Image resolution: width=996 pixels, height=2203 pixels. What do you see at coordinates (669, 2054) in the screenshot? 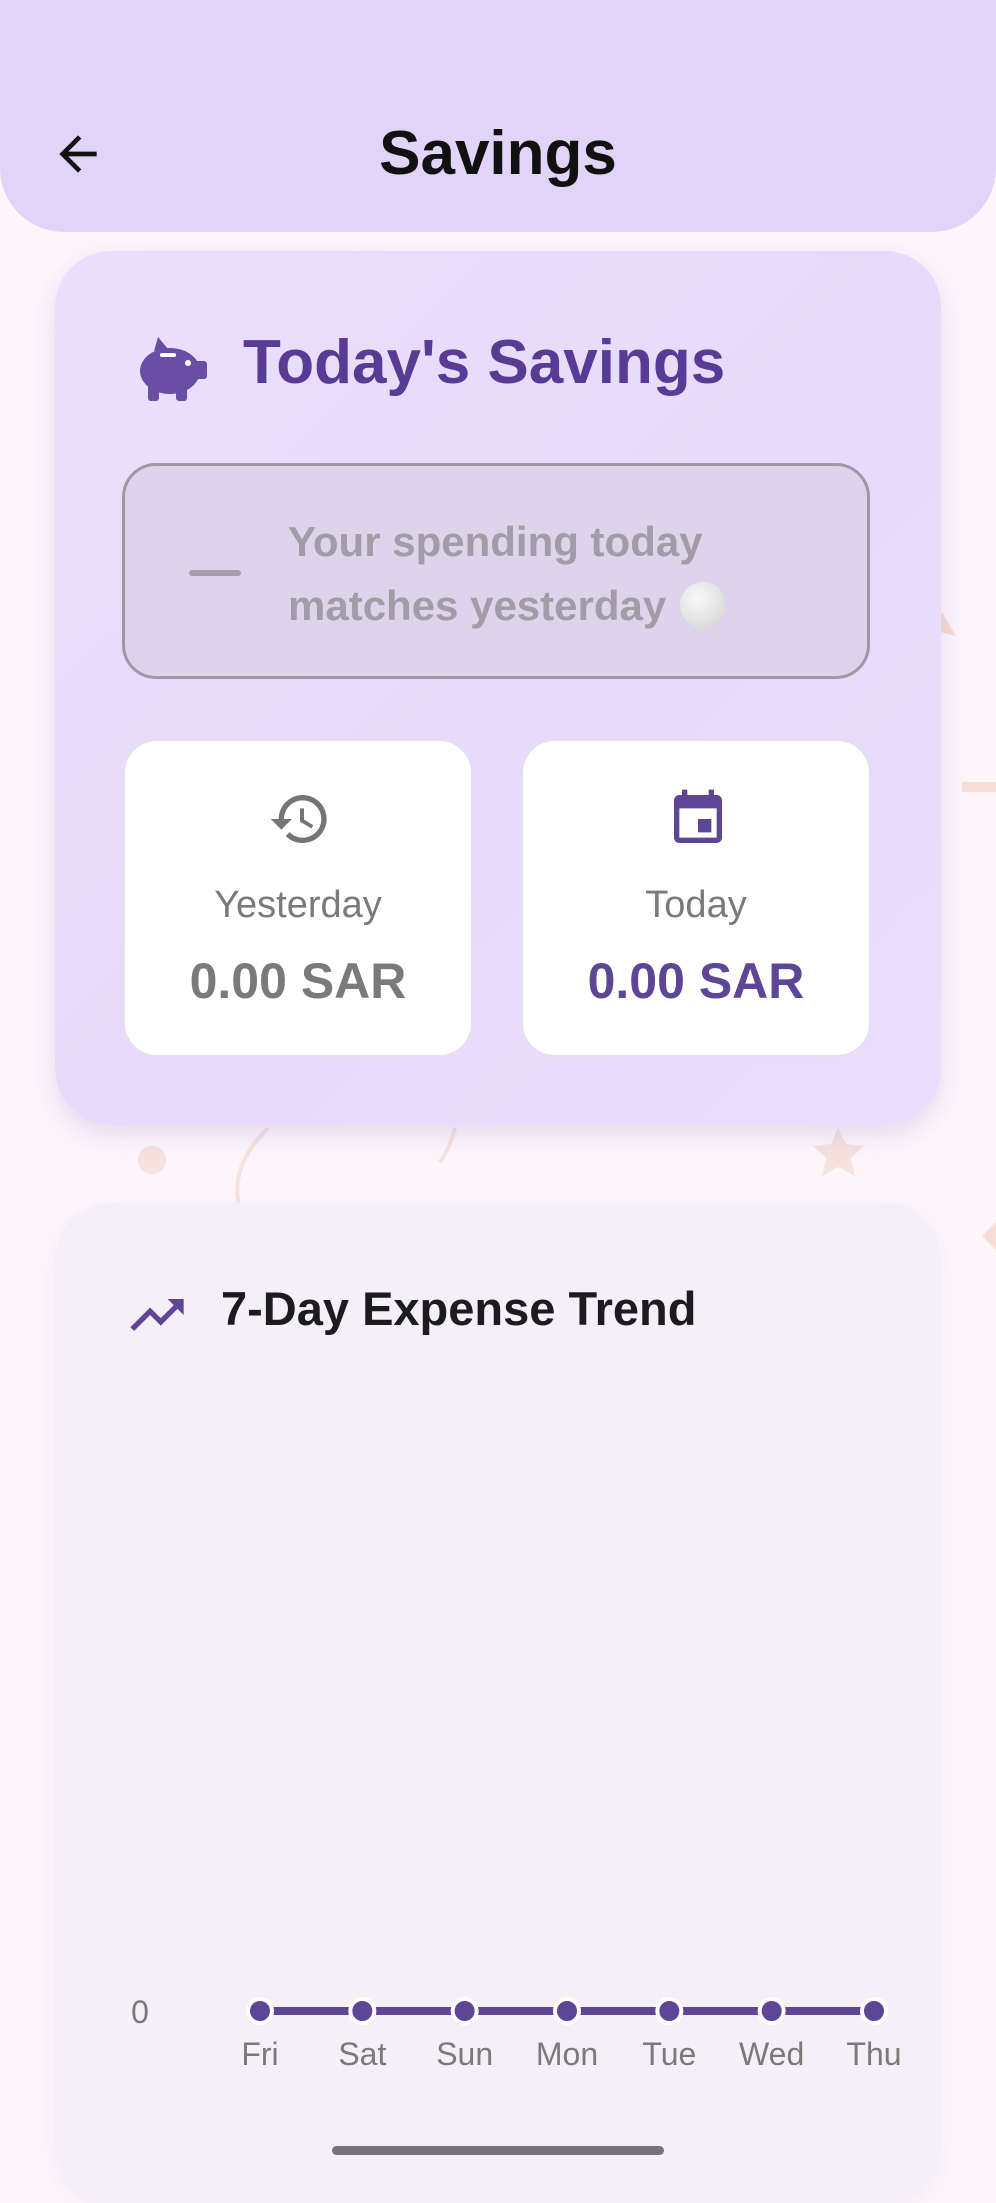
I see `x-tick-label: Tue` at bounding box center [669, 2054].